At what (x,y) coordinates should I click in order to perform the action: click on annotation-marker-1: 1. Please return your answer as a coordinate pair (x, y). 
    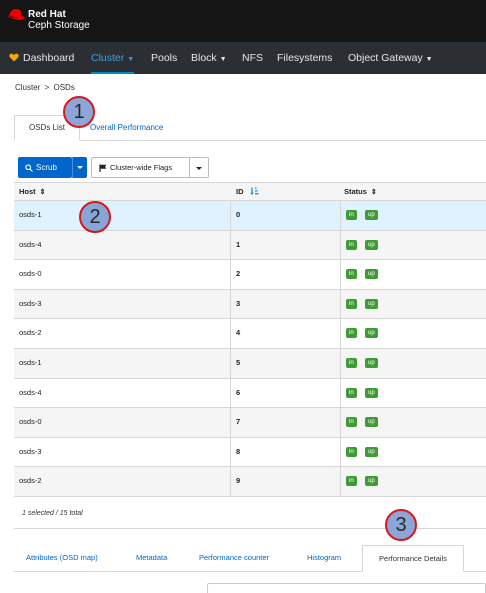
    Looking at the image, I should click on (79, 112).